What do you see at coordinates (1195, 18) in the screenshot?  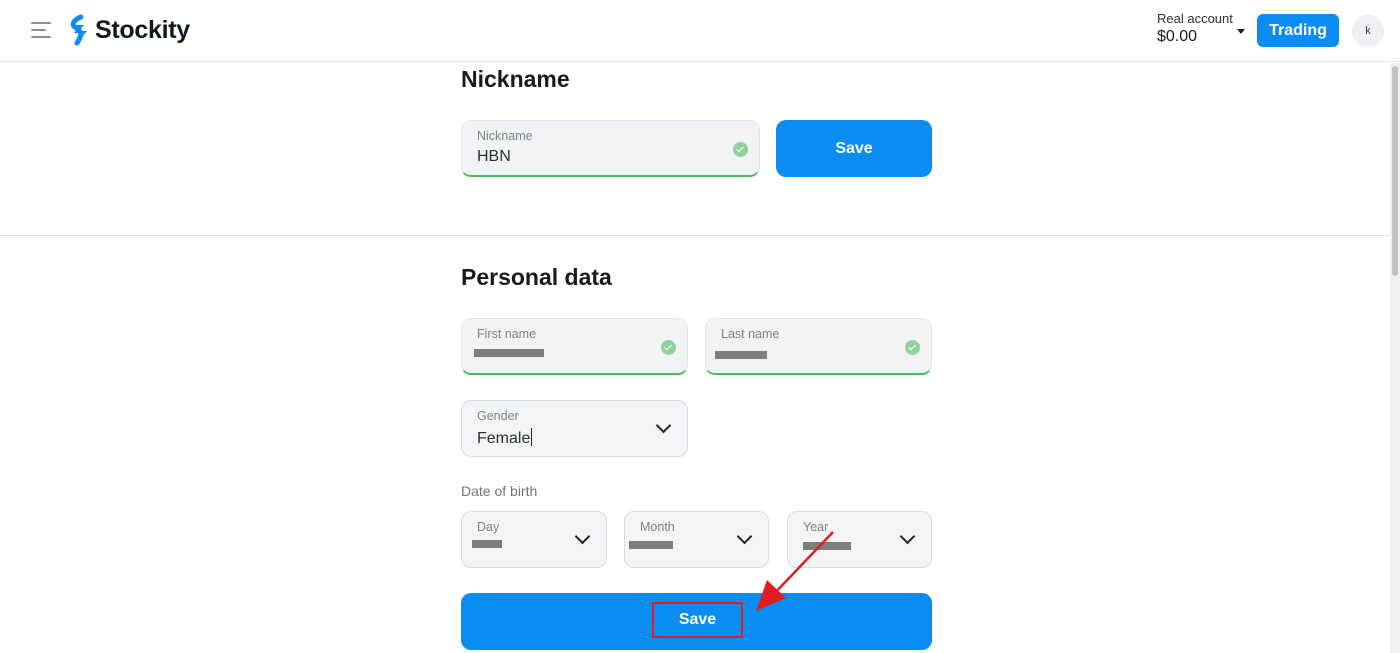 I see `account-type-label: Real account` at bounding box center [1195, 18].